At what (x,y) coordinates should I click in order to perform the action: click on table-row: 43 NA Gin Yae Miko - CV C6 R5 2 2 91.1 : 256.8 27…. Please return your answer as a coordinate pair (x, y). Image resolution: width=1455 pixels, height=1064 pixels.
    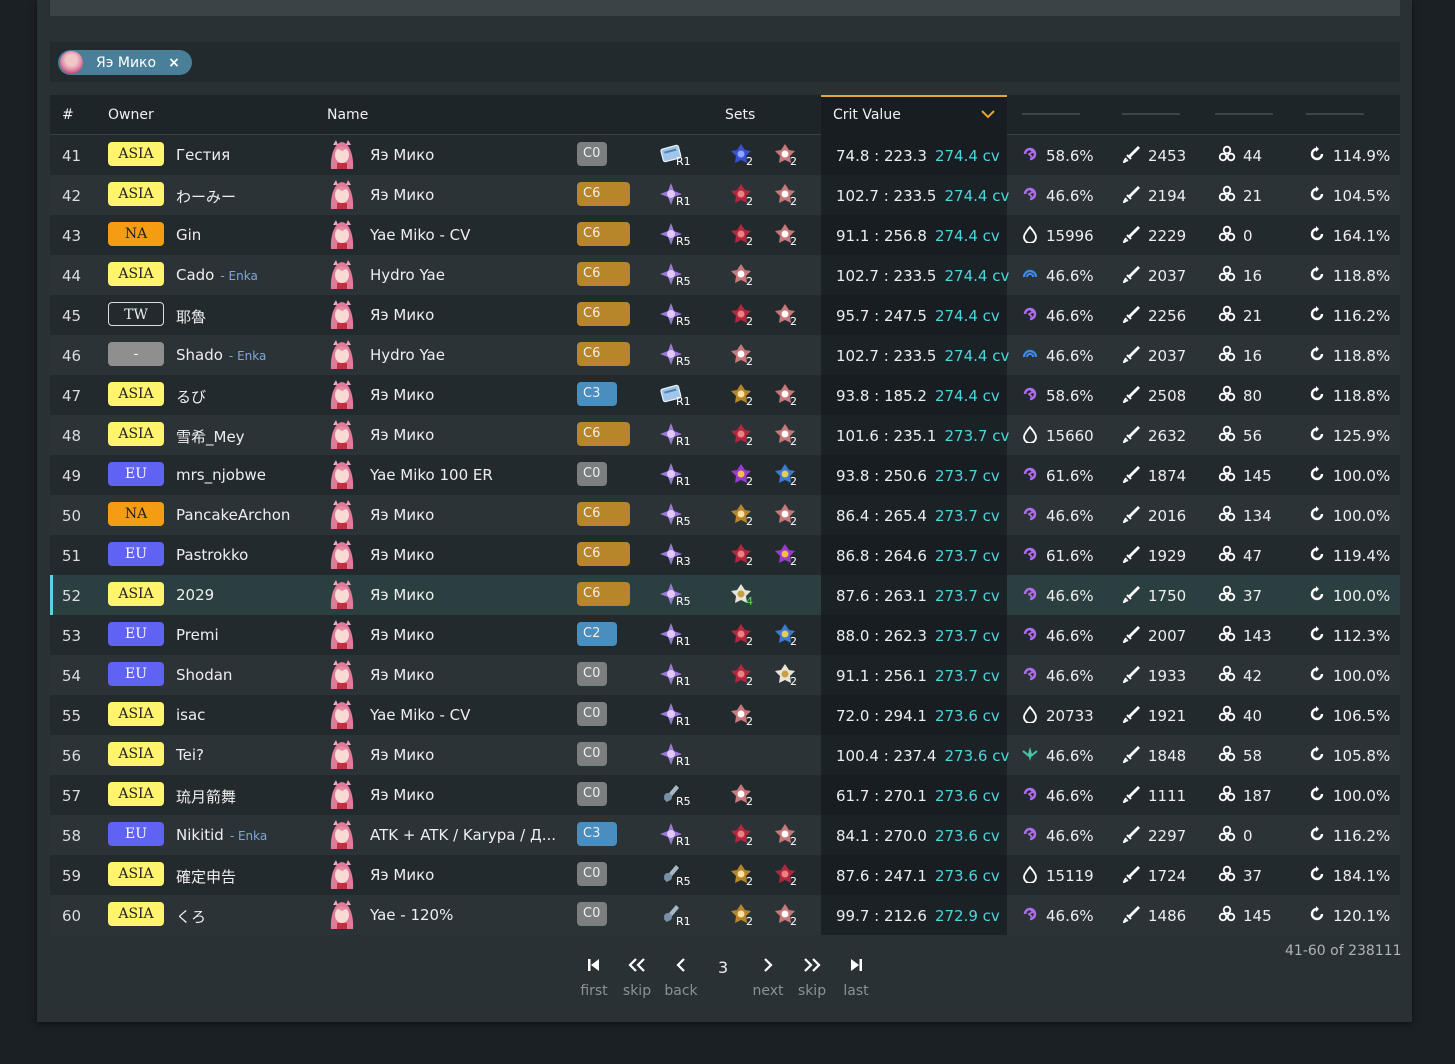
    Looking at the image, I should click on (725, 235).